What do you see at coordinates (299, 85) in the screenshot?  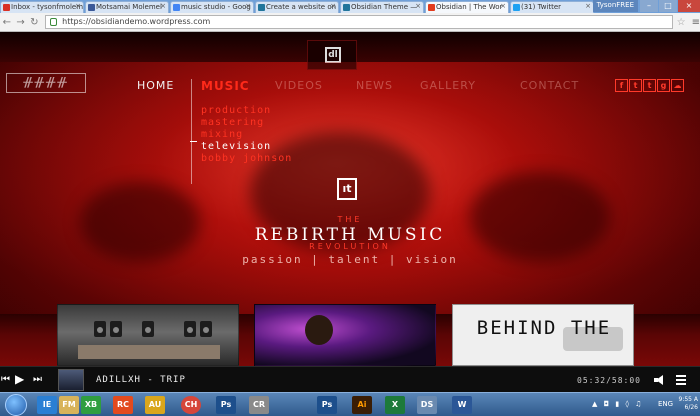 I see `nav-videos: VIDEOS` at bounding box center [299, 85].